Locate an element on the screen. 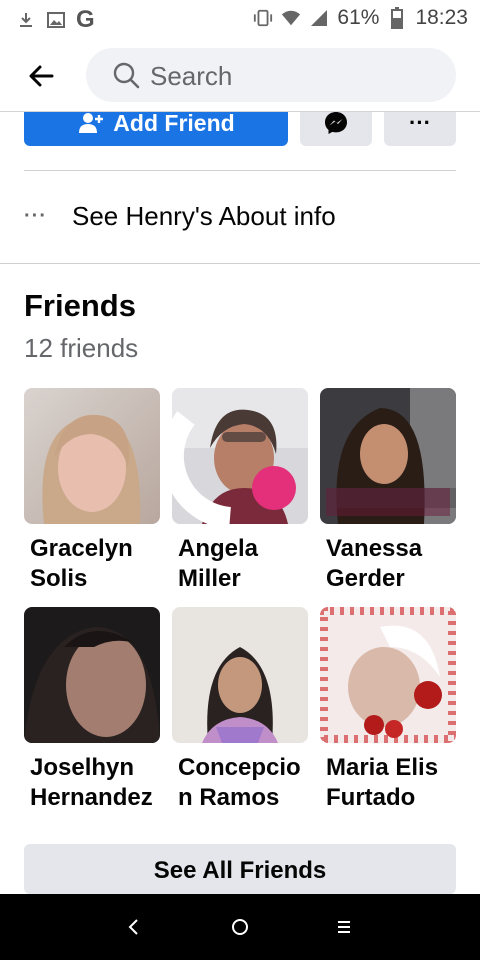  friend-card: Angela Miller is located at coordinates (240, 491).